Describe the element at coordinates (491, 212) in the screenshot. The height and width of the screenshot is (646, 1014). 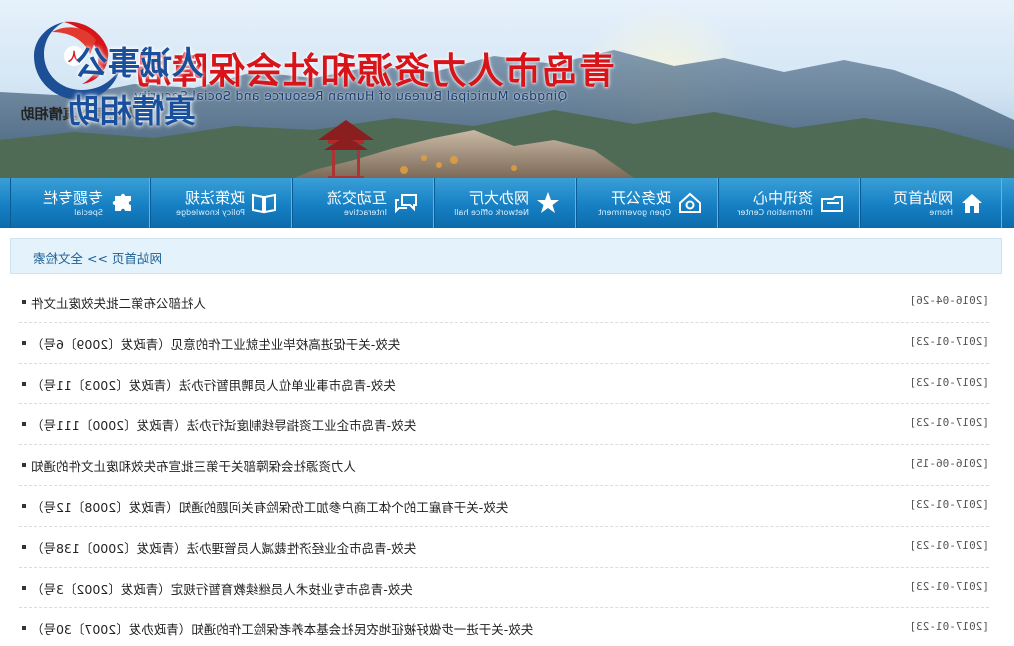
I see `nav-label-en: Network office hall` at that location.